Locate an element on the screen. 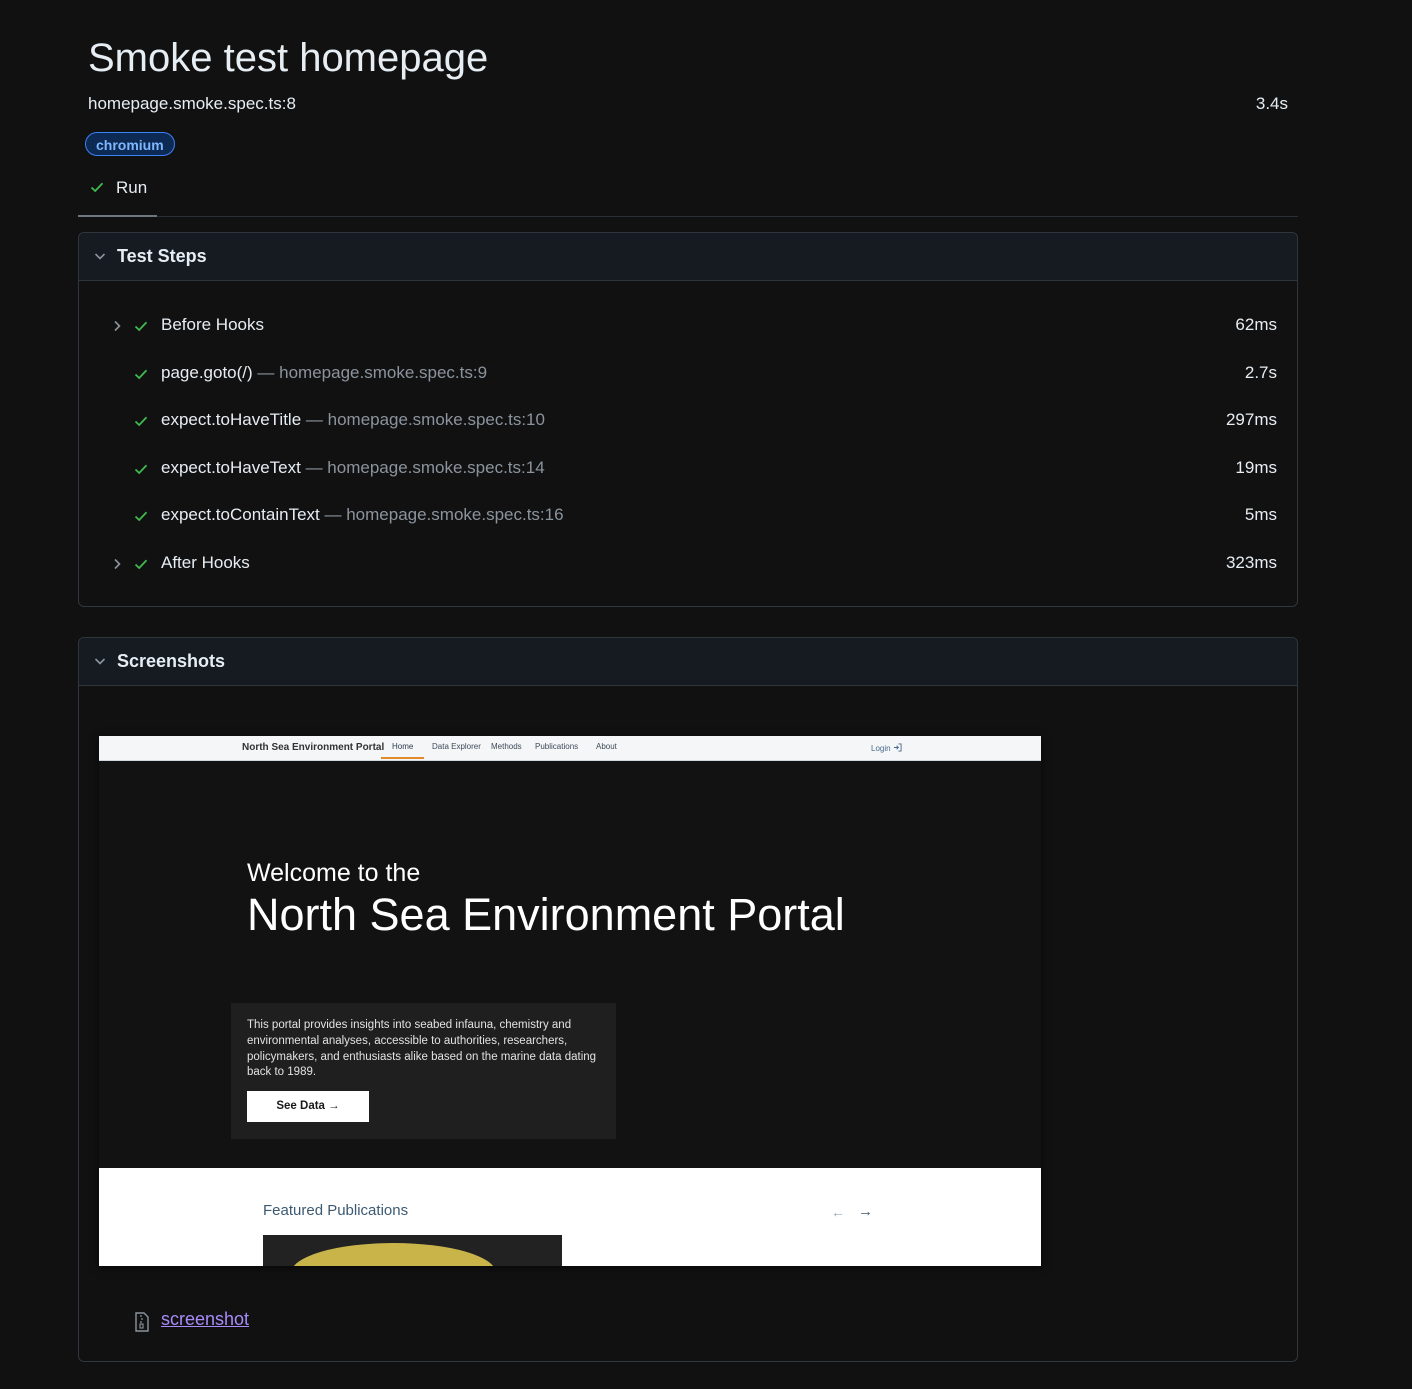 Image resolution: width=1412 pixels, height=1389 pixels. hero-title: North Sea Environment Portal is located at coordinates (546, 914).